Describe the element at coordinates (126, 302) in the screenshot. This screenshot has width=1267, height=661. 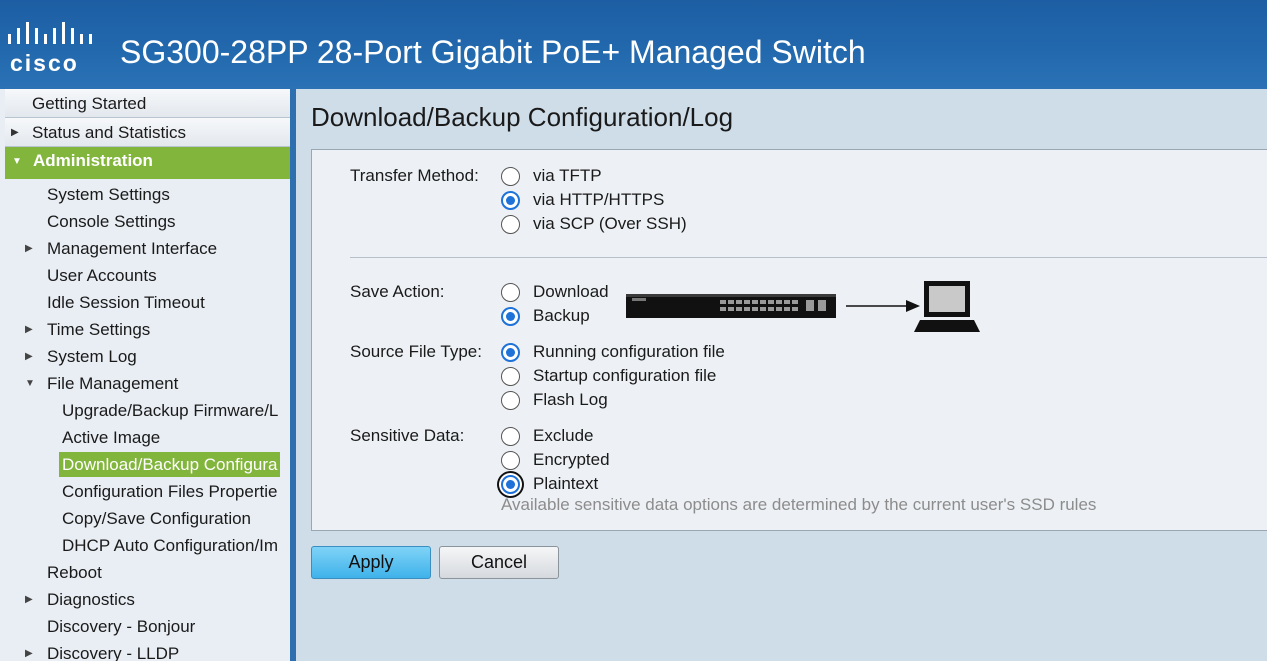
I see `sidebar-subitem-label: Idle Session Timeout` at that location.